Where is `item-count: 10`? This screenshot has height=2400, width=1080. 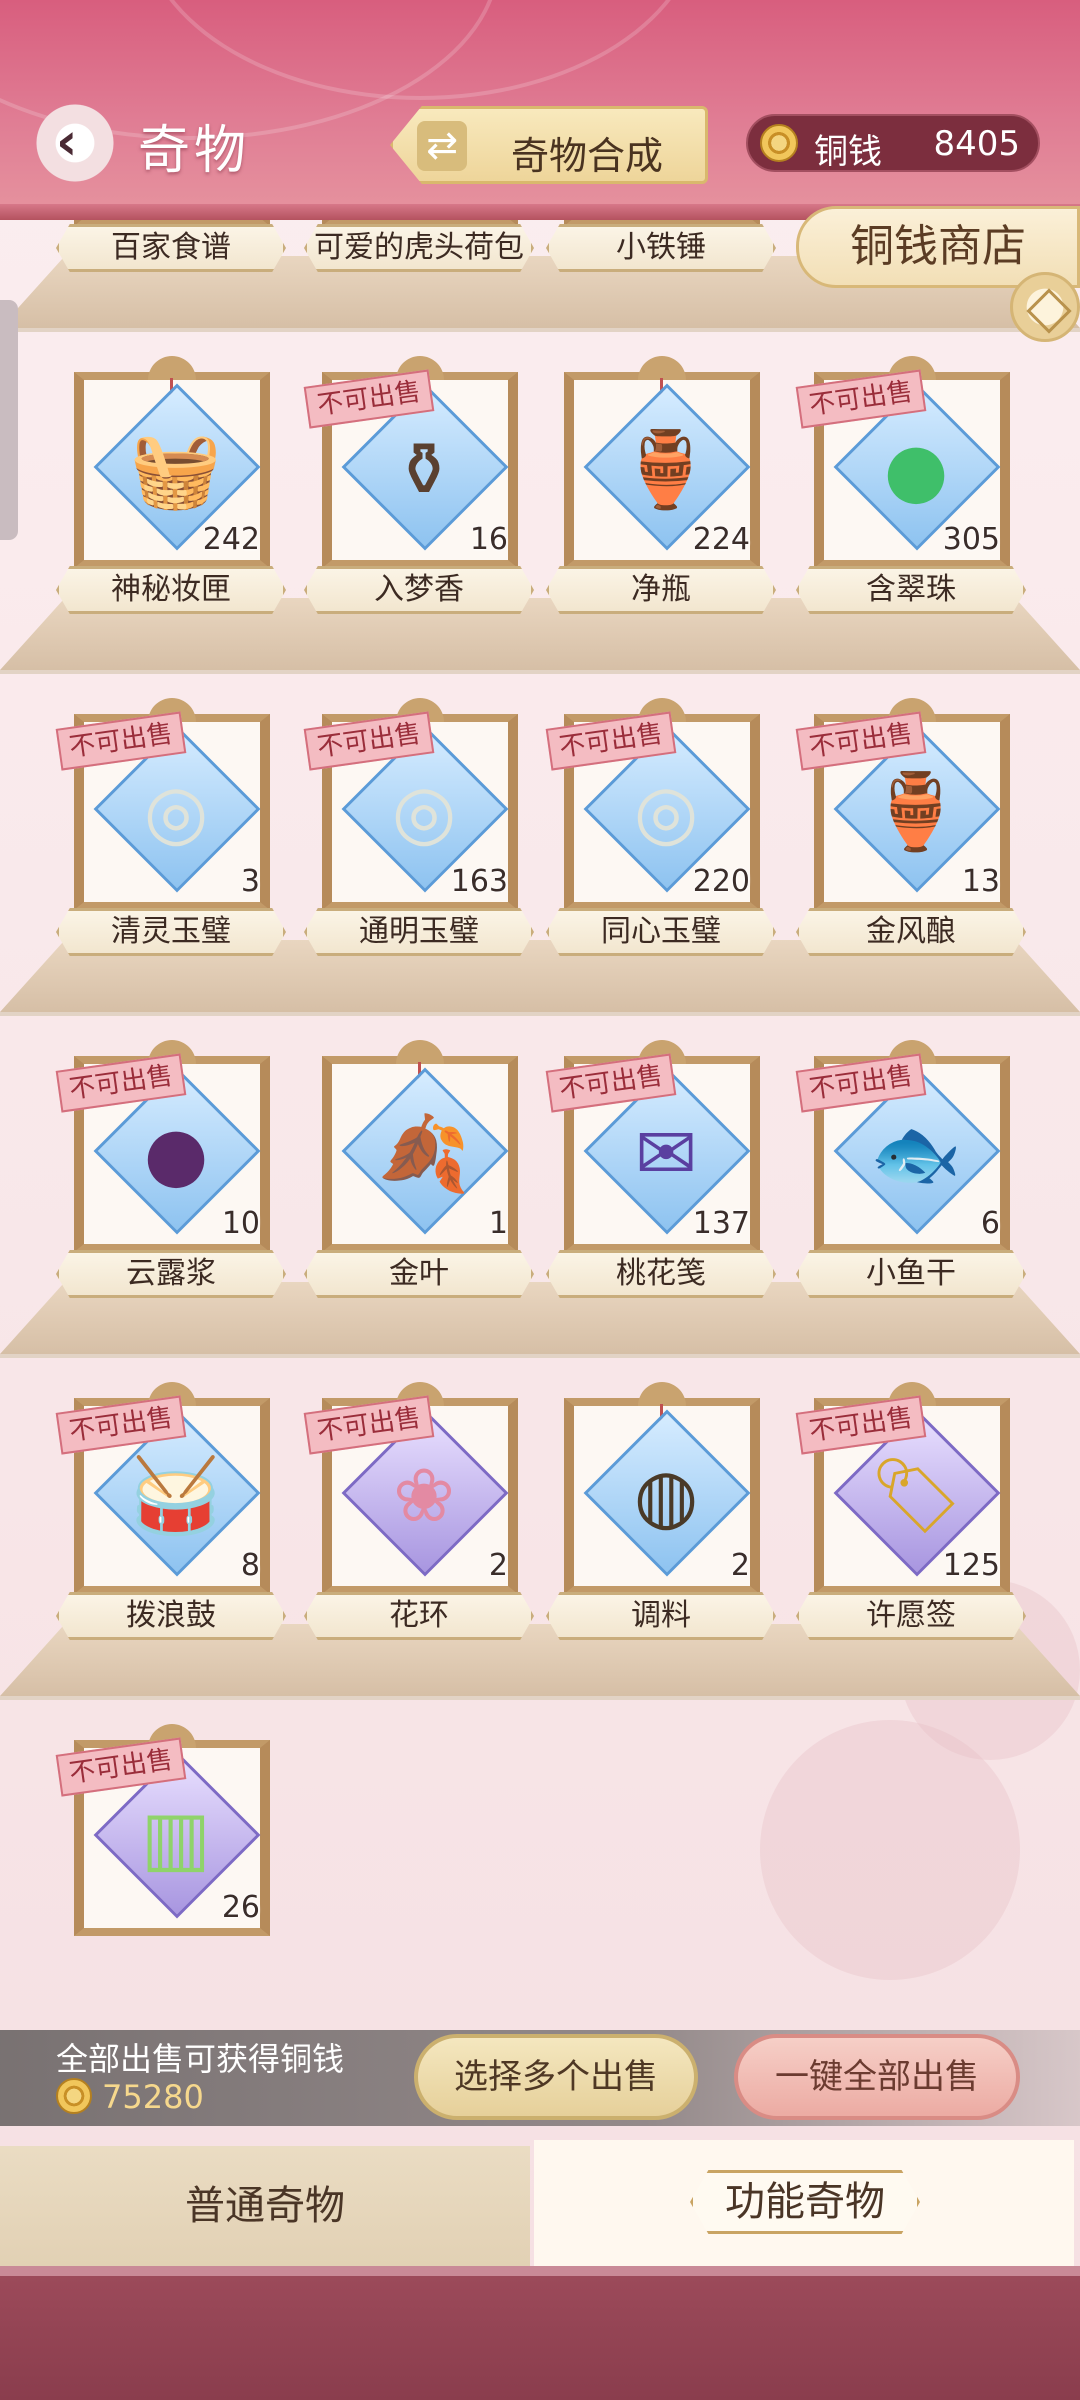
item-count: 10 is located at coordinates (240, 1223).